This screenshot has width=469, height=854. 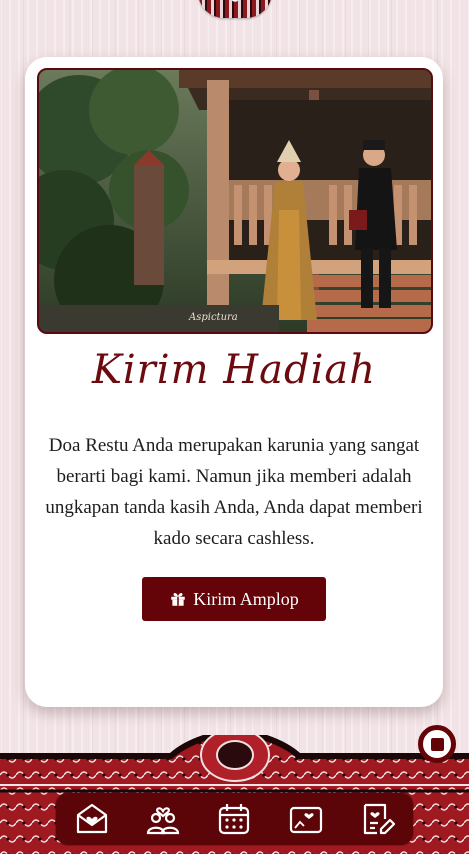 I want to click on section-title: Kirim Hadiah, so click(x=234, y=370).